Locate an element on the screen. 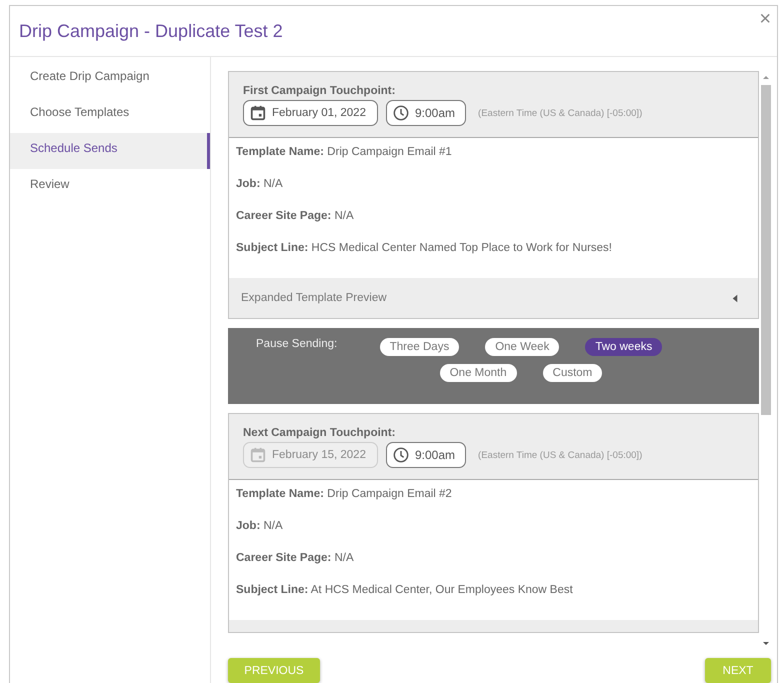 Image resolution: width=780 pixels, height=683 pixels. sidebar-item: Review is located at coordinates (110, 187).